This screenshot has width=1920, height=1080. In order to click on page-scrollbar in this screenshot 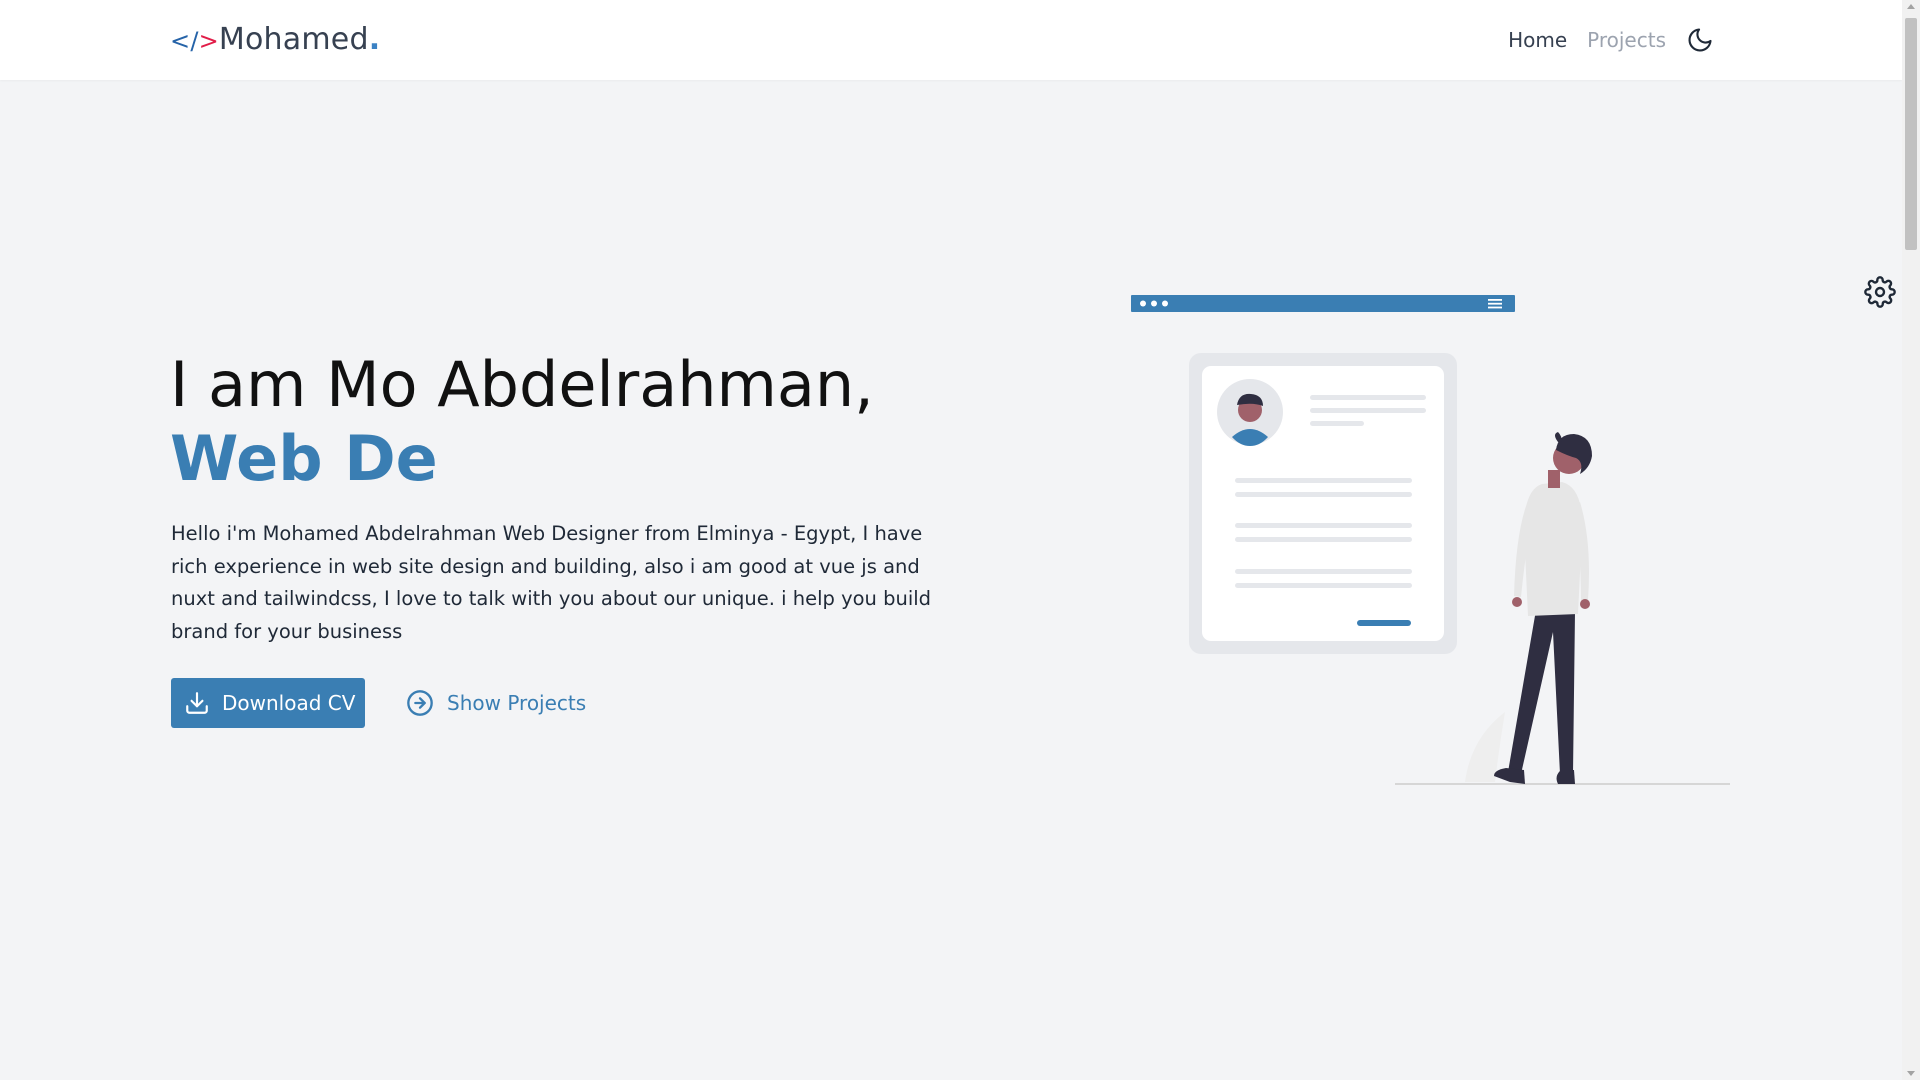, I will do `click(1911, 540)`.